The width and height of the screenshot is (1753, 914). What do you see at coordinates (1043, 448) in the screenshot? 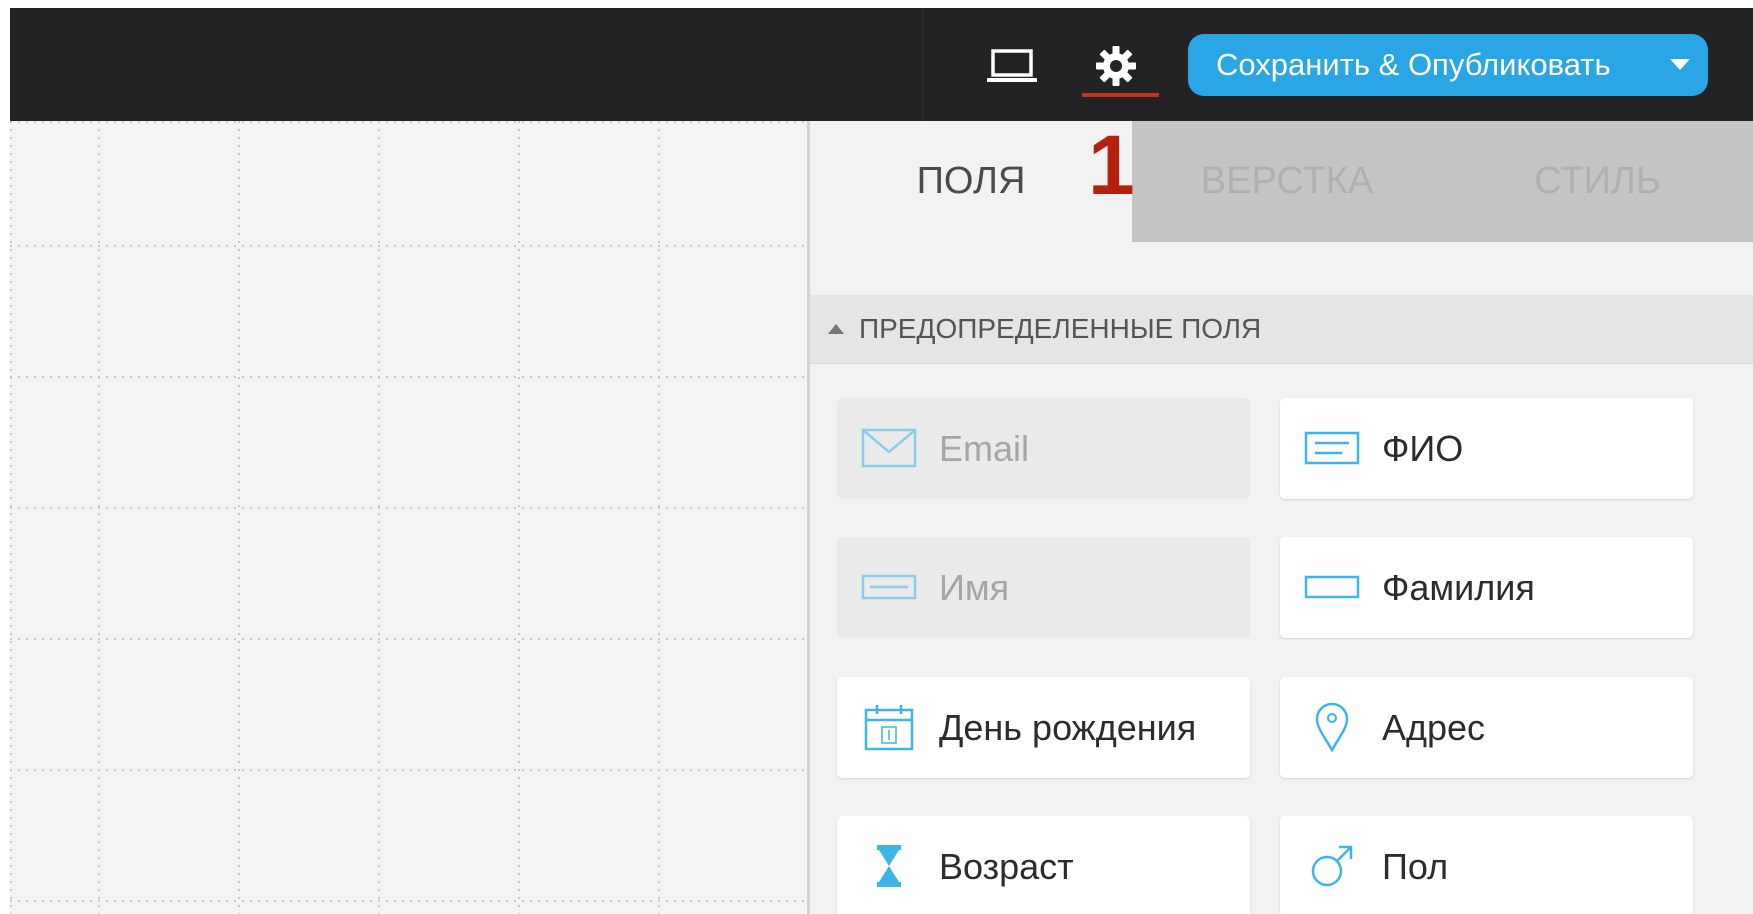
I see `field-email: Email` at bounding box center [1043, 448].